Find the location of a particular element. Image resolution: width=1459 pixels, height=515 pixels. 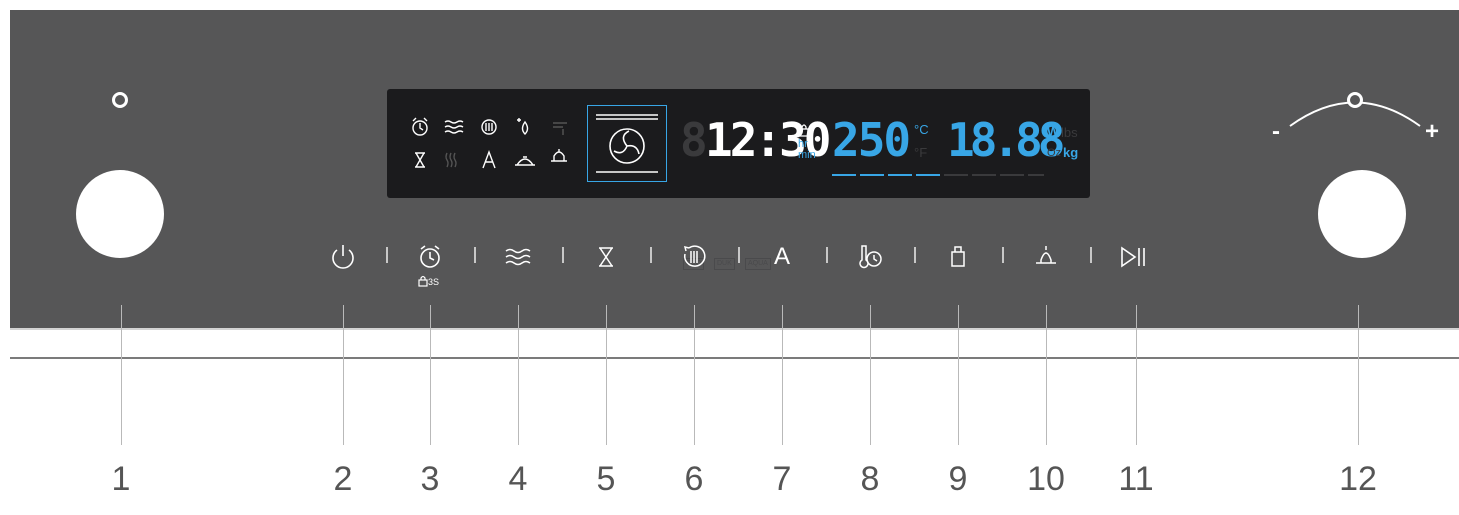

weight-unit-kg: kg is located at coordinates (1071, 152).